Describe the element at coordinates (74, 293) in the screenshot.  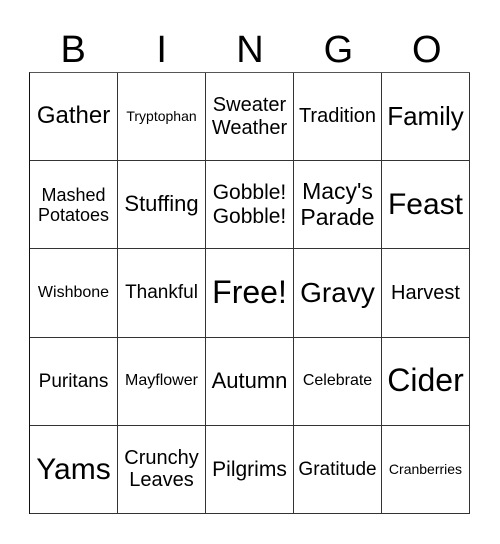
I see `bingo-cell: Wishbone` at that location.